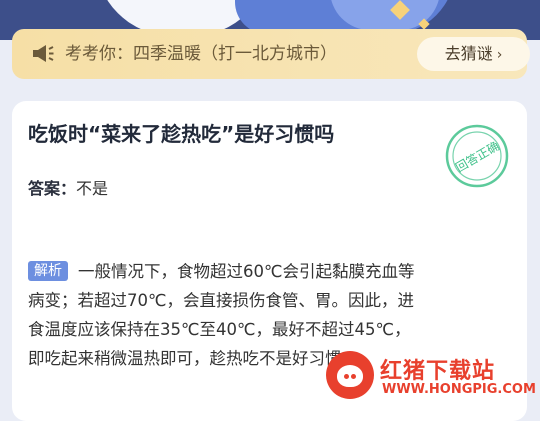 Image resolution: width=540 pixels, height=421 pixels. Describe the element at coordinates (181, 134) in the screenshot. I see `question-title: 吃饭时“菜来了趁热吃”是好习惯吗` at that location.